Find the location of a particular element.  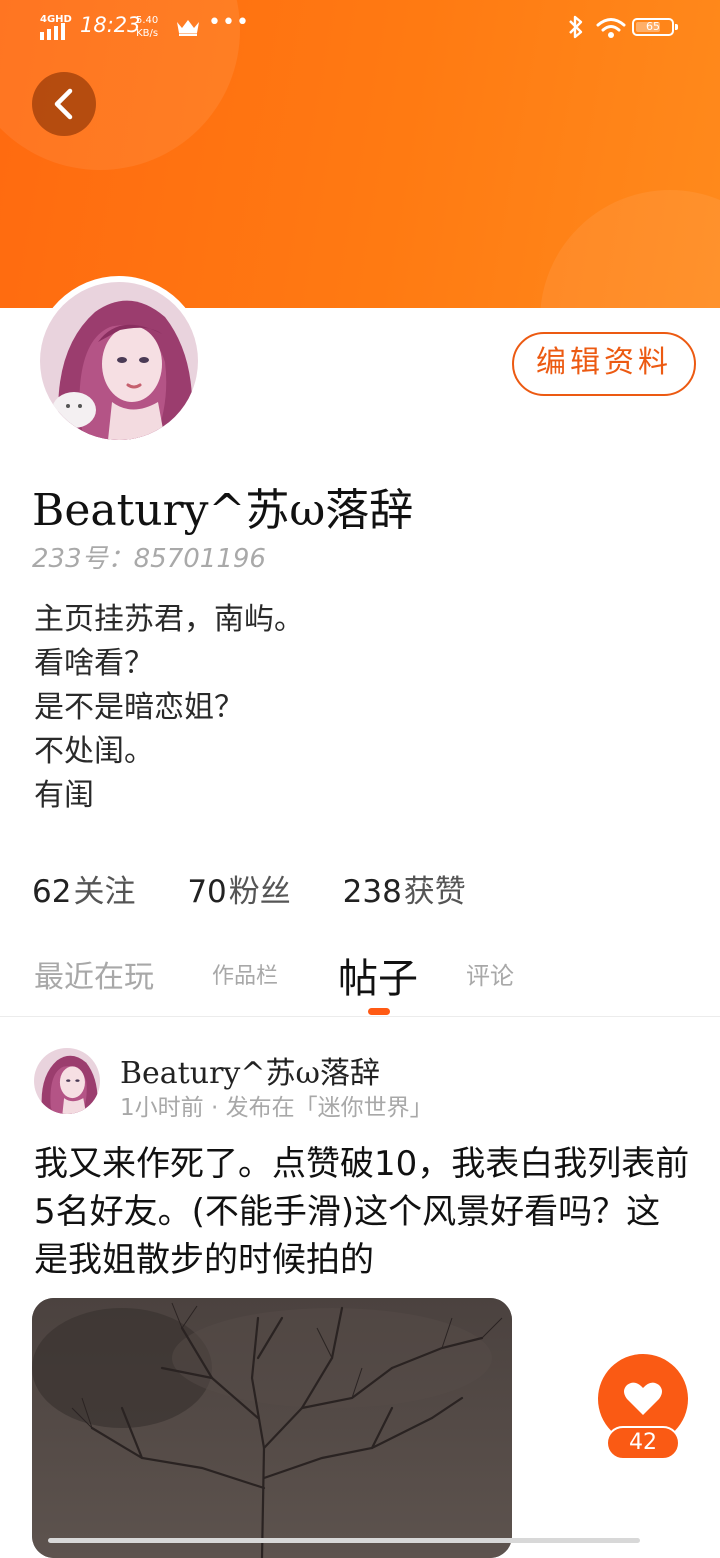

post-author-name: Beatury^苏ω落辞 is located at coordinates (250, 1070).